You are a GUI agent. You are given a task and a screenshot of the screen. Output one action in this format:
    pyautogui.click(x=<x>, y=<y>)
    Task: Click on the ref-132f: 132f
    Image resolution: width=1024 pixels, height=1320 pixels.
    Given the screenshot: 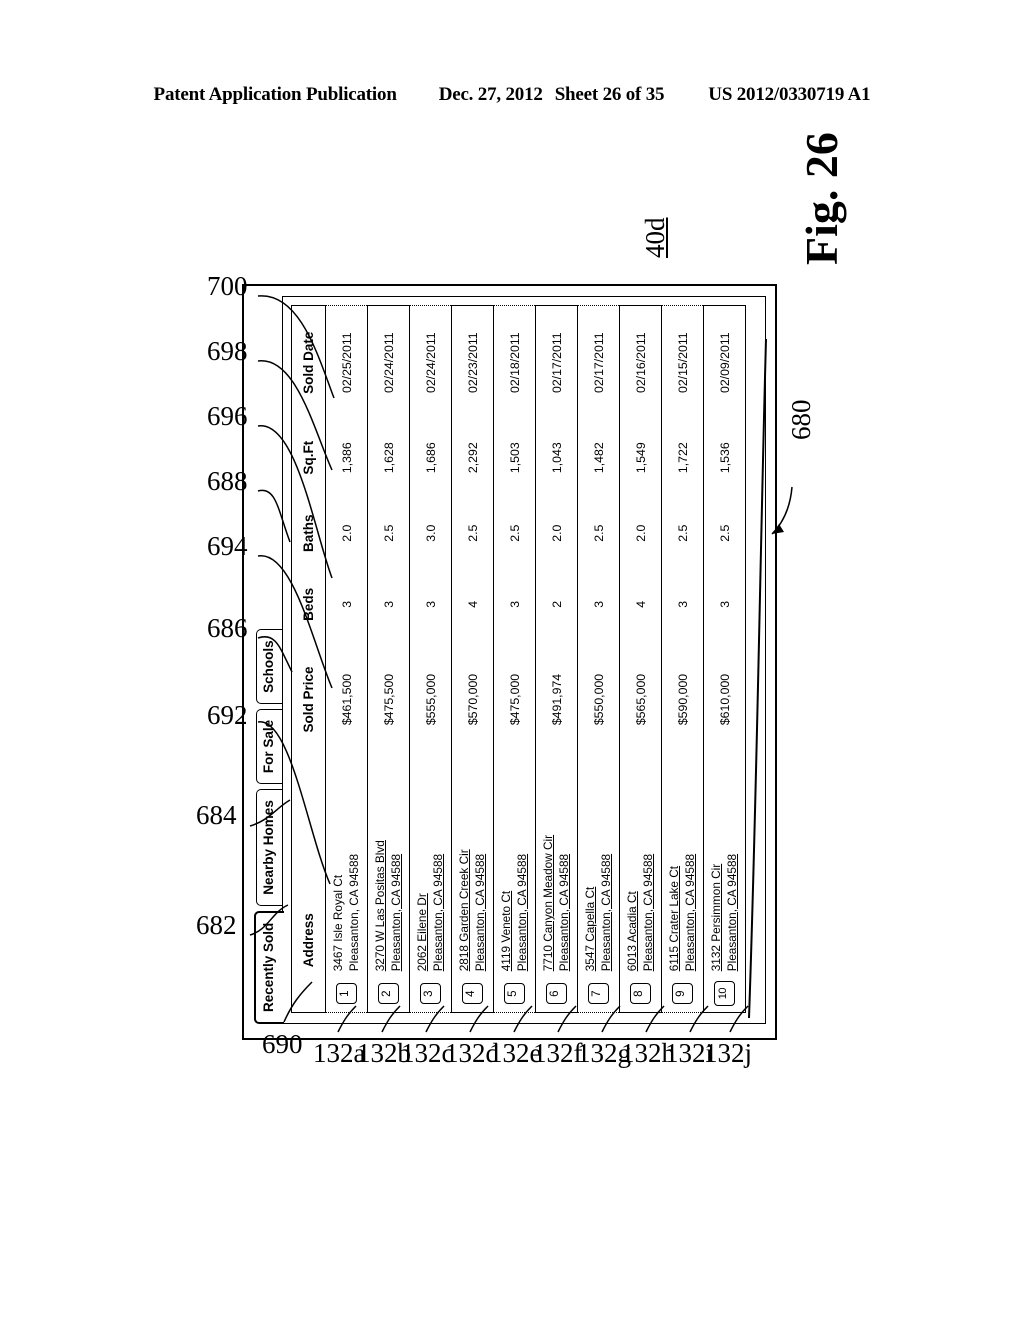 What is the action you would take?
    pyautogui.click(x=558, y=1053)
    